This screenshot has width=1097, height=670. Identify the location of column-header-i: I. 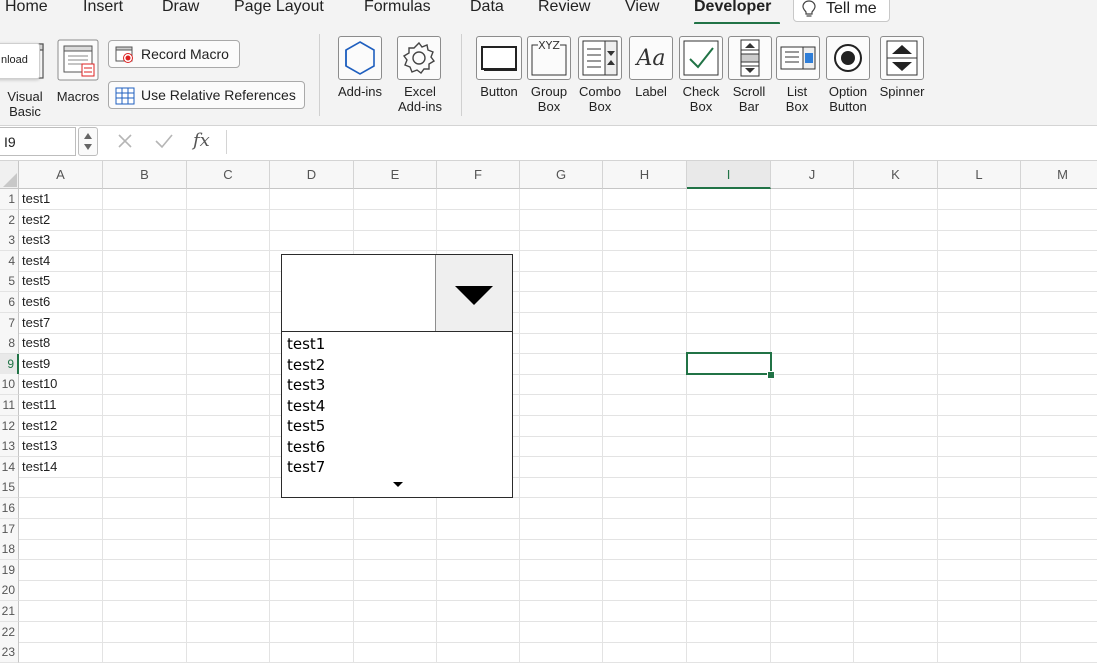
(729, 175).